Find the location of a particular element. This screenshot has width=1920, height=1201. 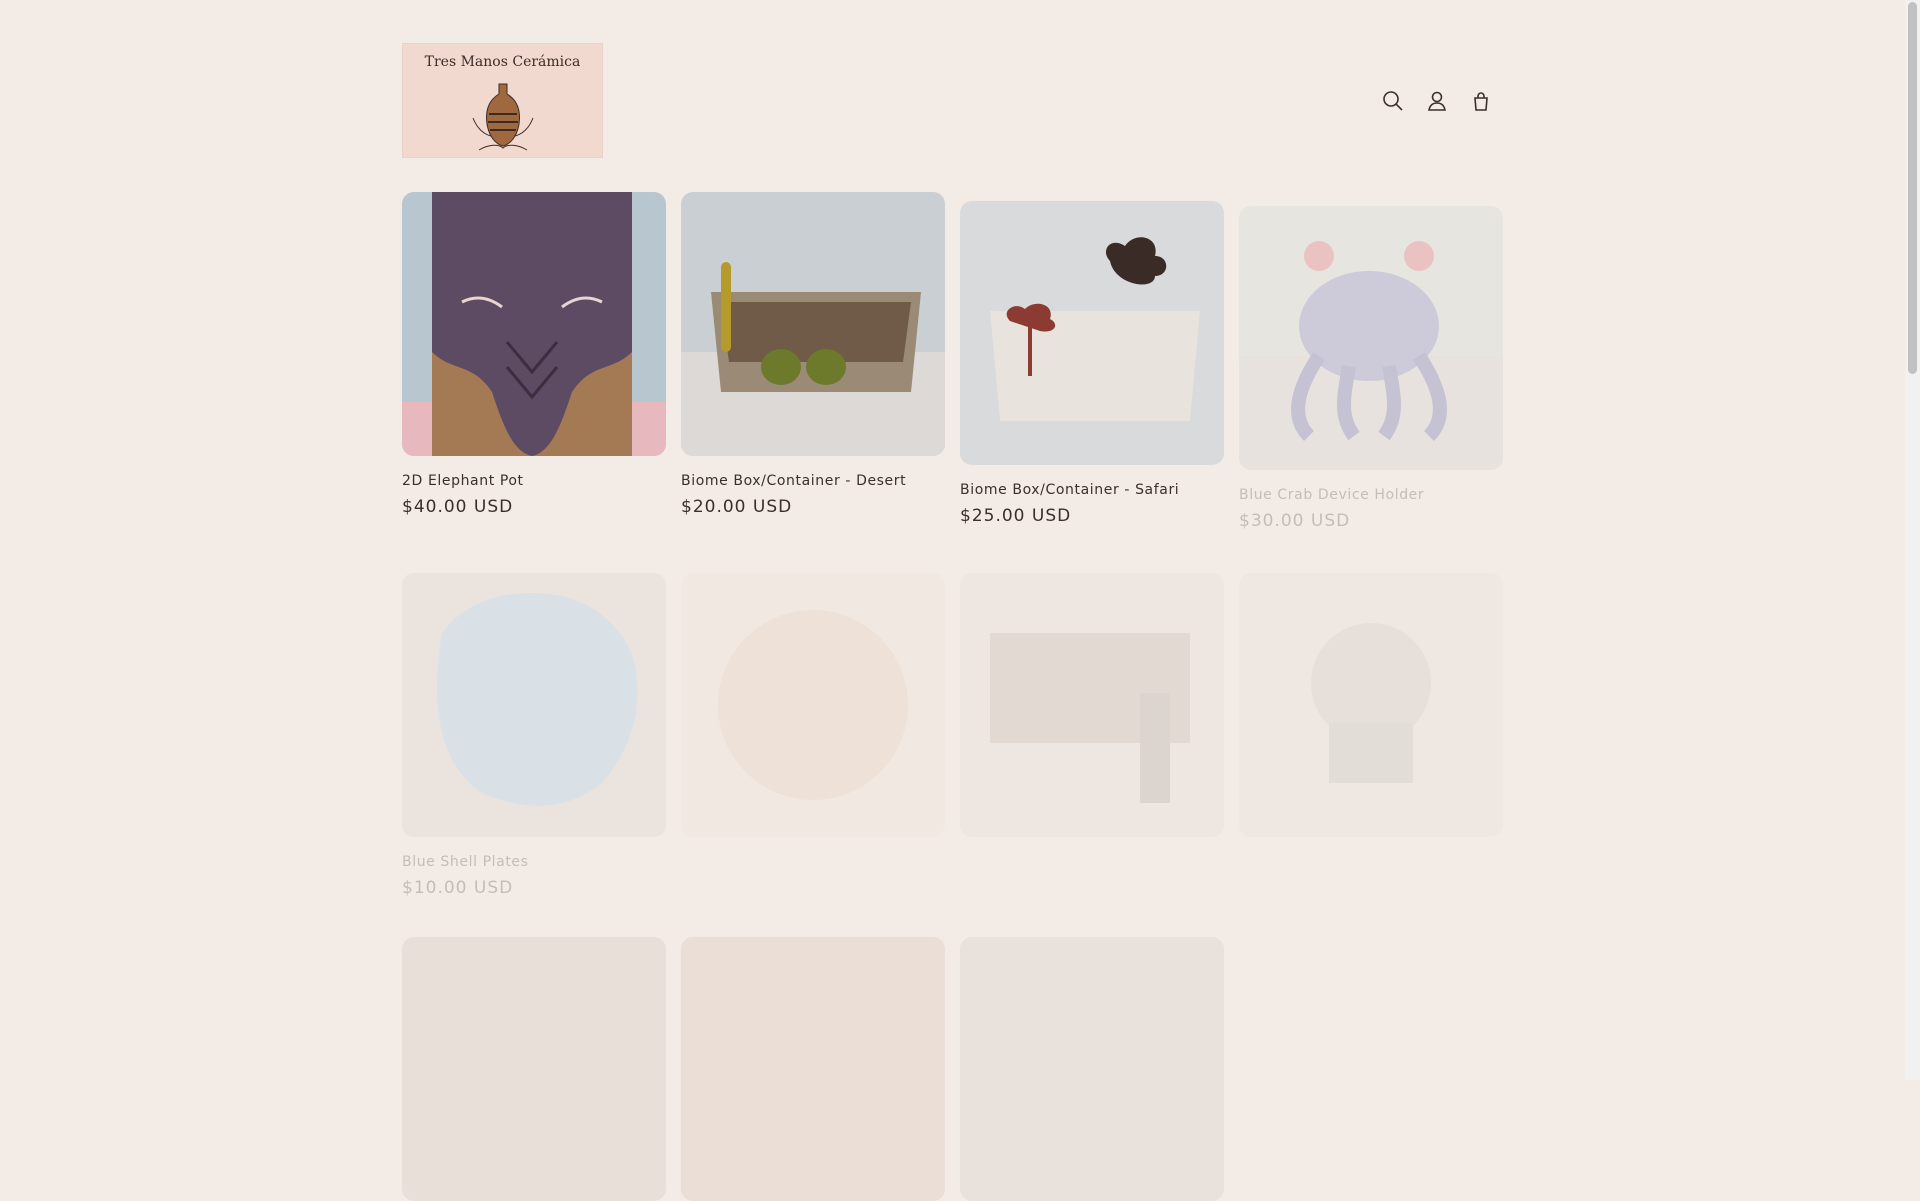

holder-image is located at coordinates (1090, 718).